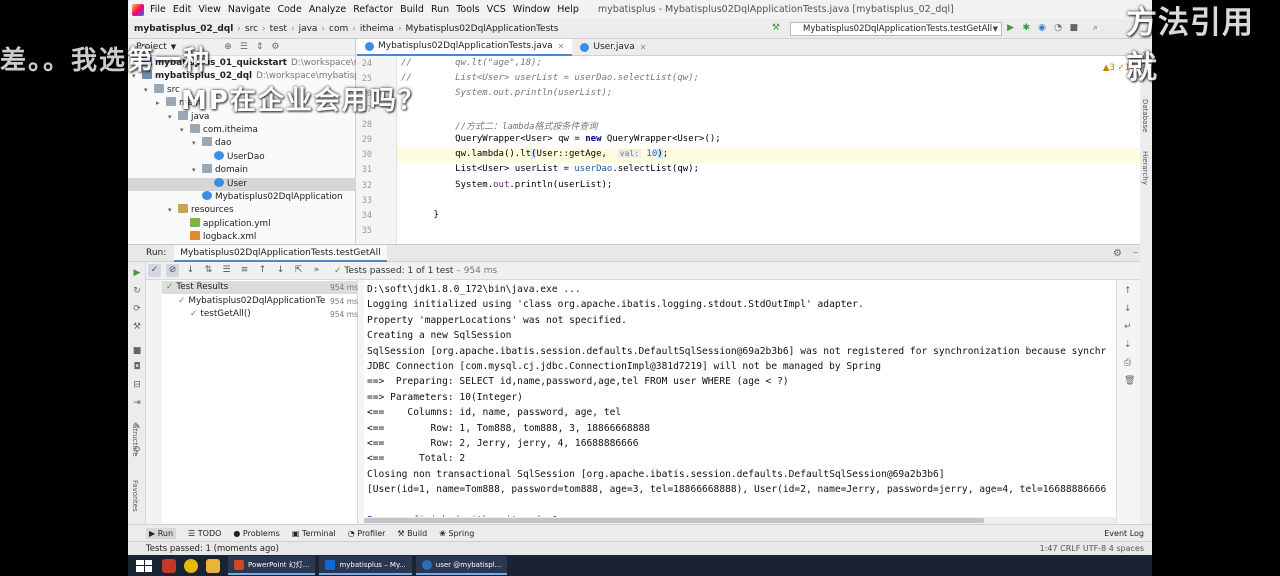 The width and height of the screenshot is (1280, 576). What do you see at coordinates (776, 28) in the screenshot?
I see `hammer-icon: ⚒` at bounding box center [776, 28].